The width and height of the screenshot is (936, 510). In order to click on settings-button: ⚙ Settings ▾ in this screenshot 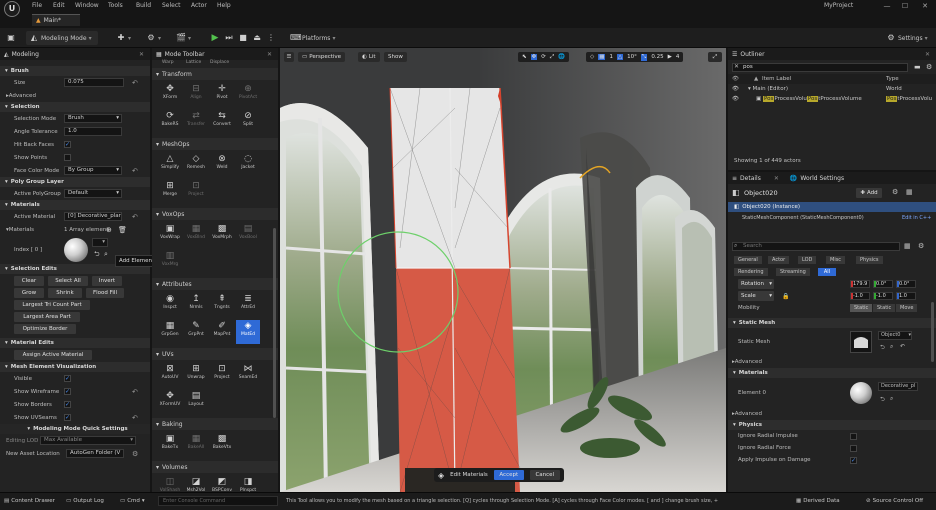, I will do `click(906, 38)`.